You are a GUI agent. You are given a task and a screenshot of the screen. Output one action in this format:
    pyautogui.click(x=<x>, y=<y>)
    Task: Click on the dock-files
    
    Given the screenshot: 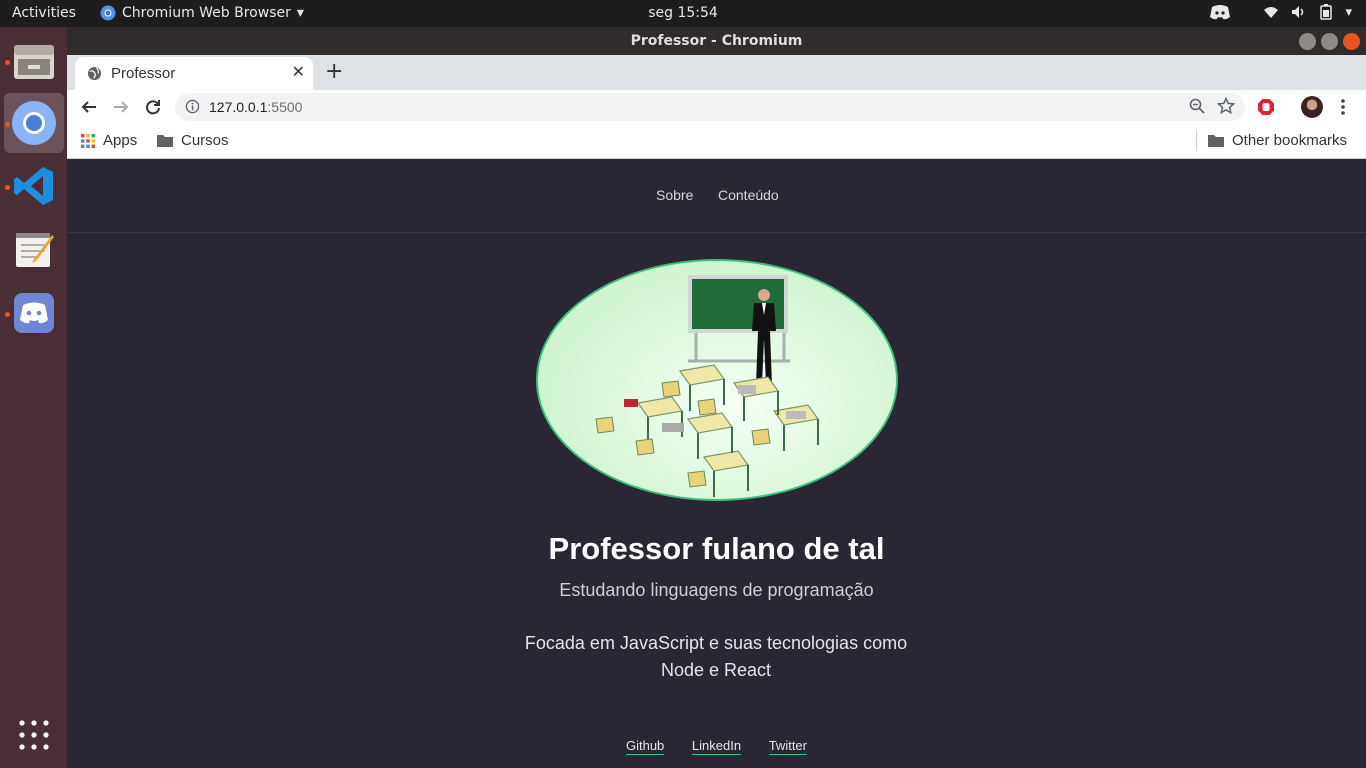 What is the action you would take?
    pyautogui.click(x=34, y=61)
    